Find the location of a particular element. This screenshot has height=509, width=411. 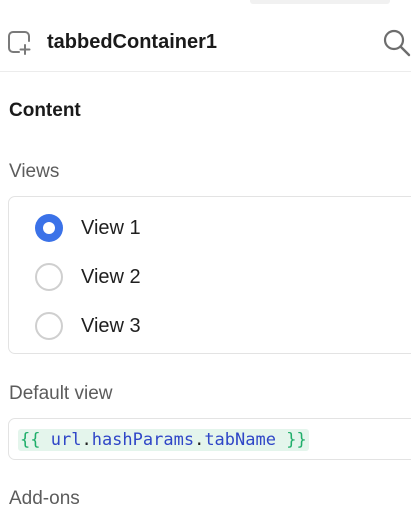

addons-label: Add-ons is located at coordinates (44, 498).